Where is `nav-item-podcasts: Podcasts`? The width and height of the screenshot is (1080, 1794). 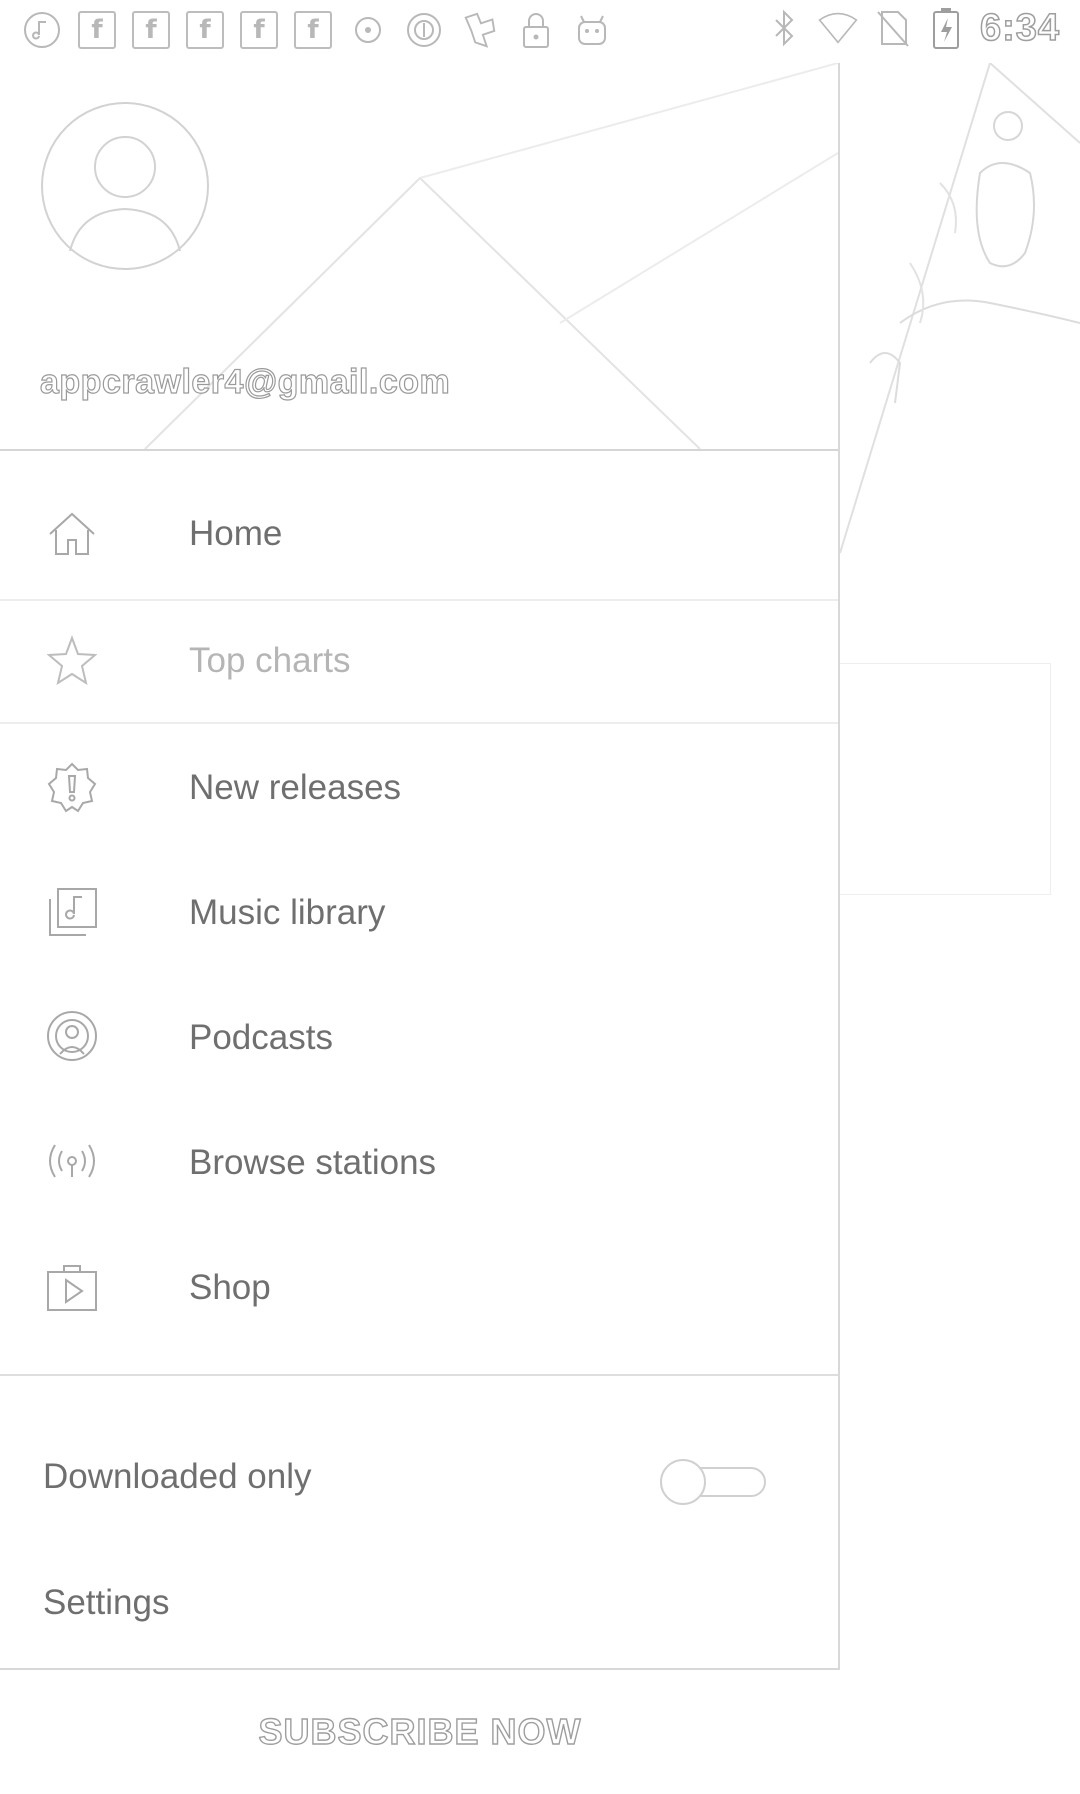
nav-item-podcasts: Podcasts is located at coordinates (419, 1038).